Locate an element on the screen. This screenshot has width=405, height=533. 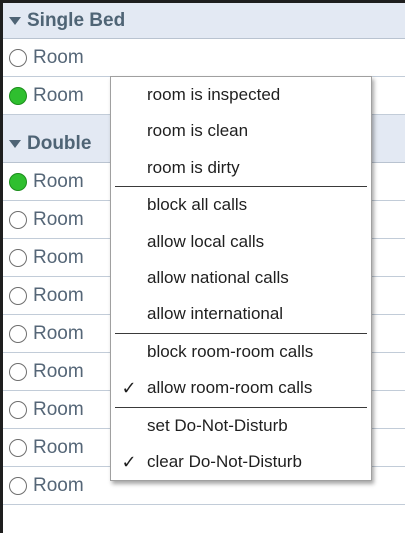
menu-item-block-all-calls: block all calls is located at coordinates (241, 205).